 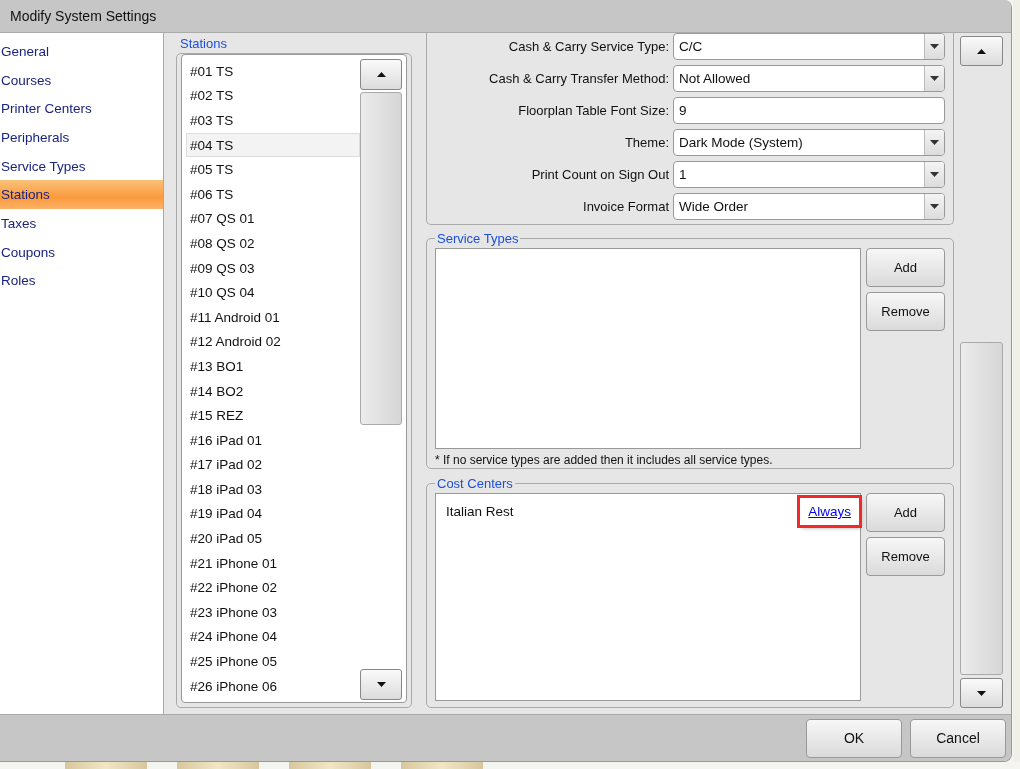 I want to click on text-field: 9, so click(x=809, y=110).